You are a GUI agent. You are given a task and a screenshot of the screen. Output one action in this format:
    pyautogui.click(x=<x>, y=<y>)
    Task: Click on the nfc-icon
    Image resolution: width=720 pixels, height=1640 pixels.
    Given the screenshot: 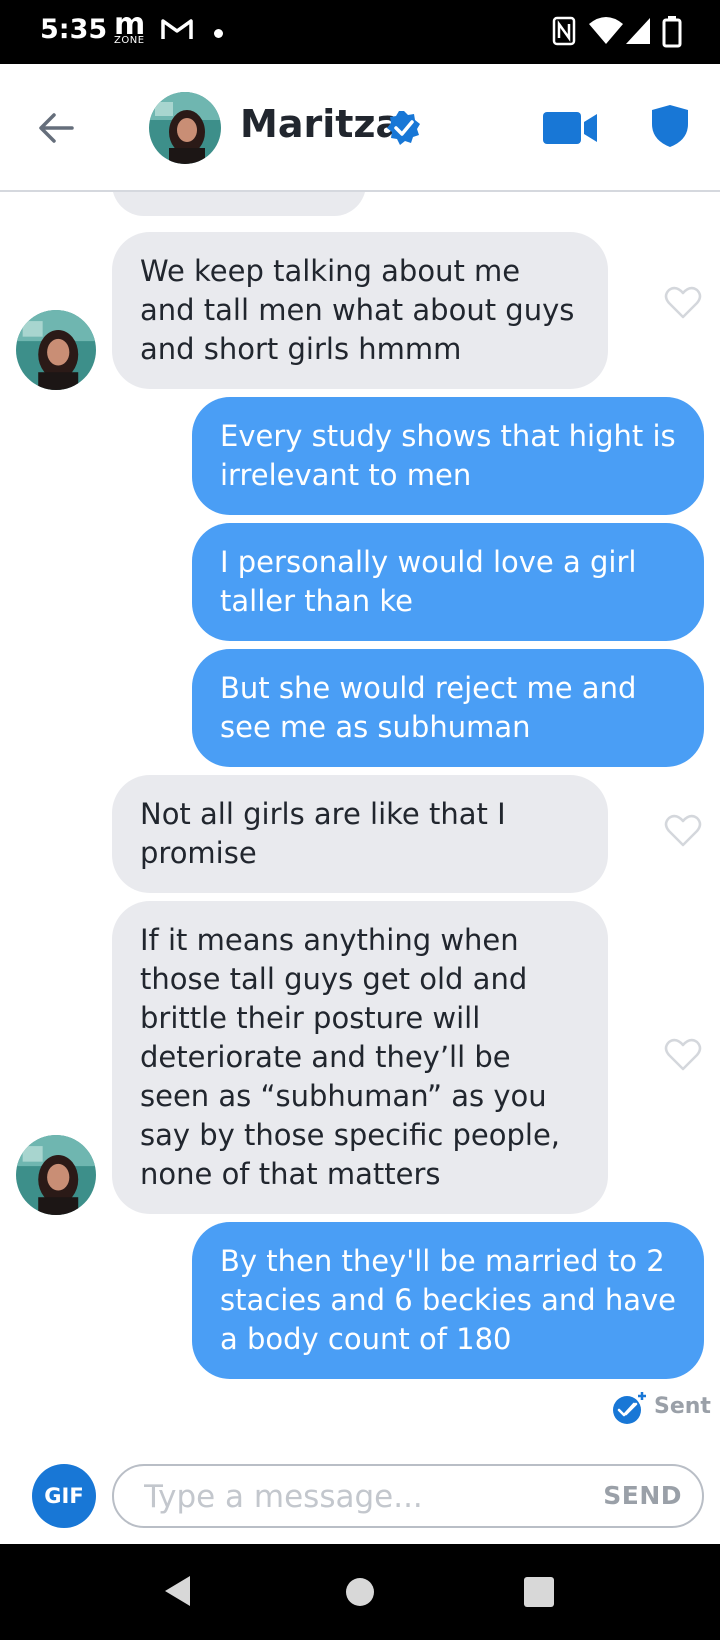 What is the action you would take?
    pyautogui.click(x=564, y=31)
    